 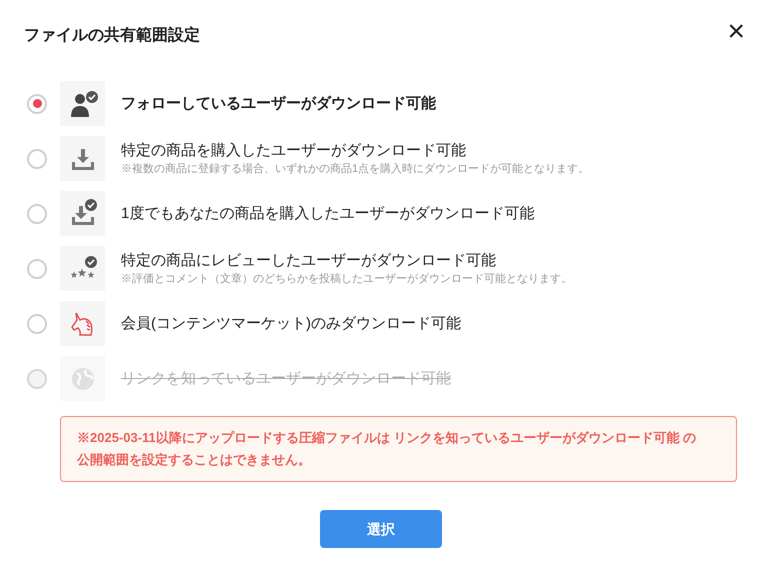 I want to click on warning-notice: ※2025-03-11以降にアップロードする圧縮ファイルは リンクを知っているユーザーがダウンロード可能 の公開範囲を設定することはできません。, so click(x=398, y=449).